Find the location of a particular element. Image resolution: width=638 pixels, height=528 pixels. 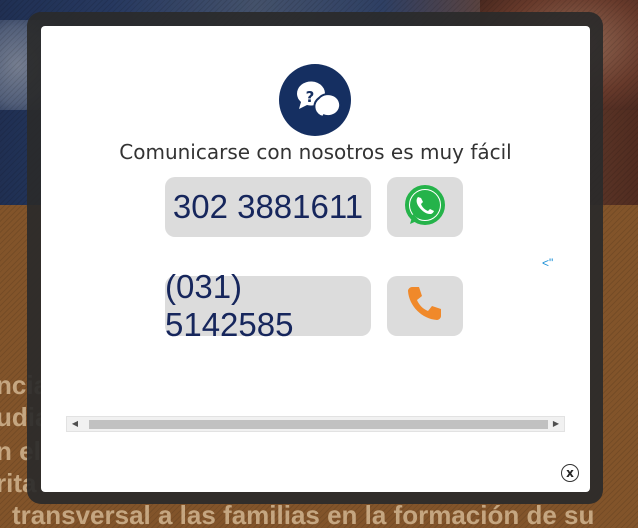

whatsapp-icon is located at coordinates (425, 207).